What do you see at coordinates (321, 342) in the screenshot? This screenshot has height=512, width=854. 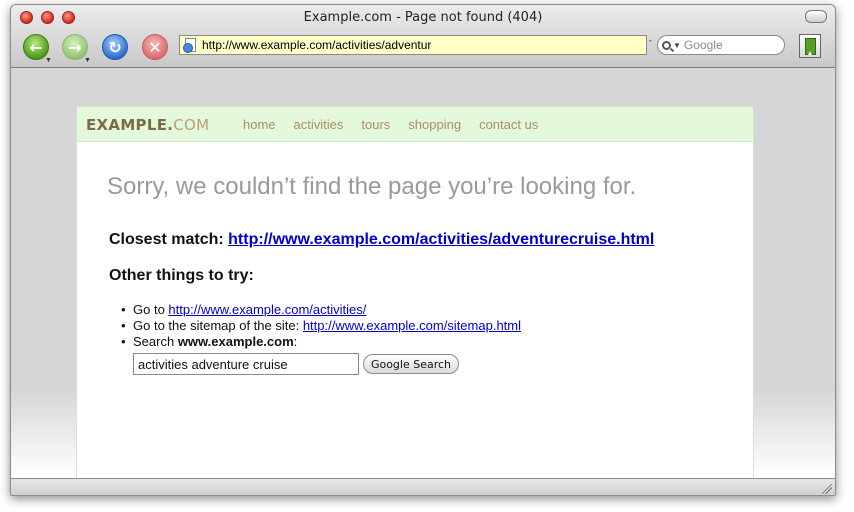 I see `list-item: Search www.example.com:` at bounding box center [321, 342].